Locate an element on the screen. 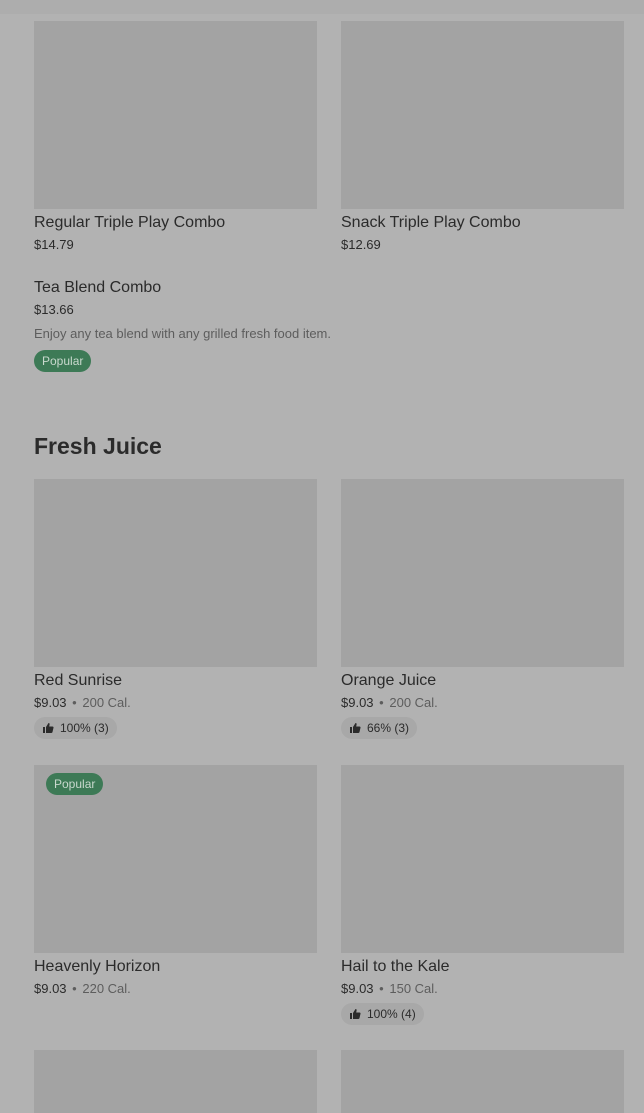 Image resolution: width=644 pixels, height=1113 pixels. item-price: $12.69 is located at coordinates (482, 245).